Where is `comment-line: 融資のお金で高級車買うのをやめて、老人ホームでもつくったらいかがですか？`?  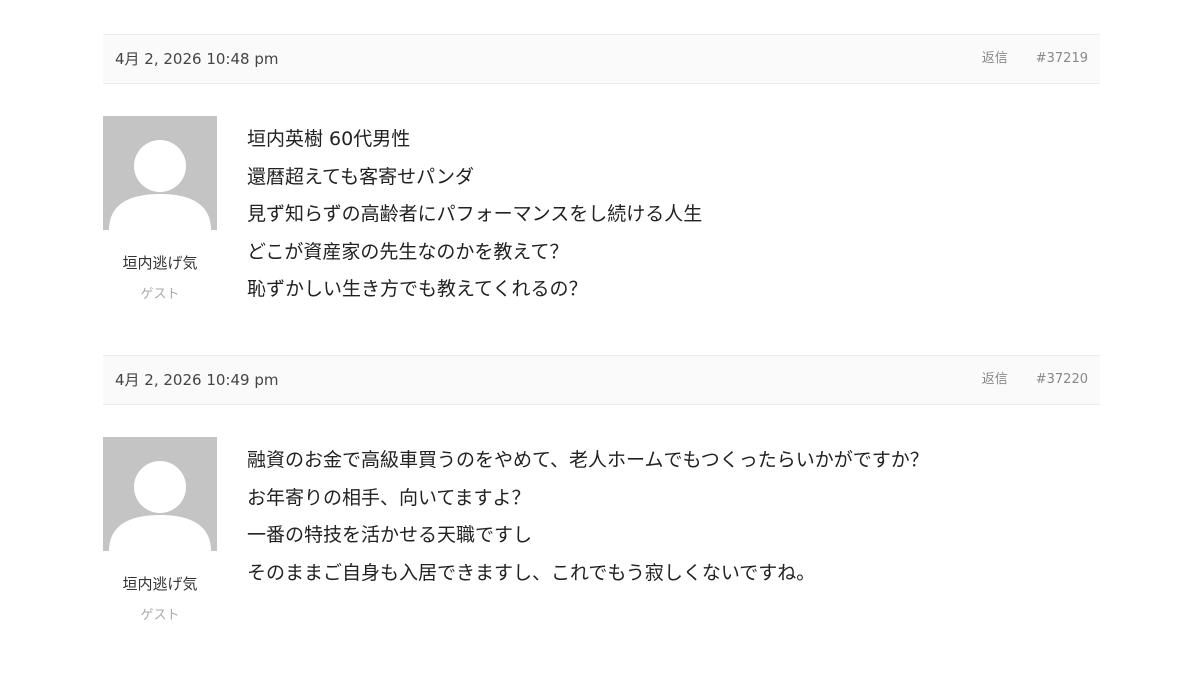
comment-line: 融資のお金で高級車買うのをやめて、老人ホームでもつくったらいかがですか？ is located at coordinates (588, 460).